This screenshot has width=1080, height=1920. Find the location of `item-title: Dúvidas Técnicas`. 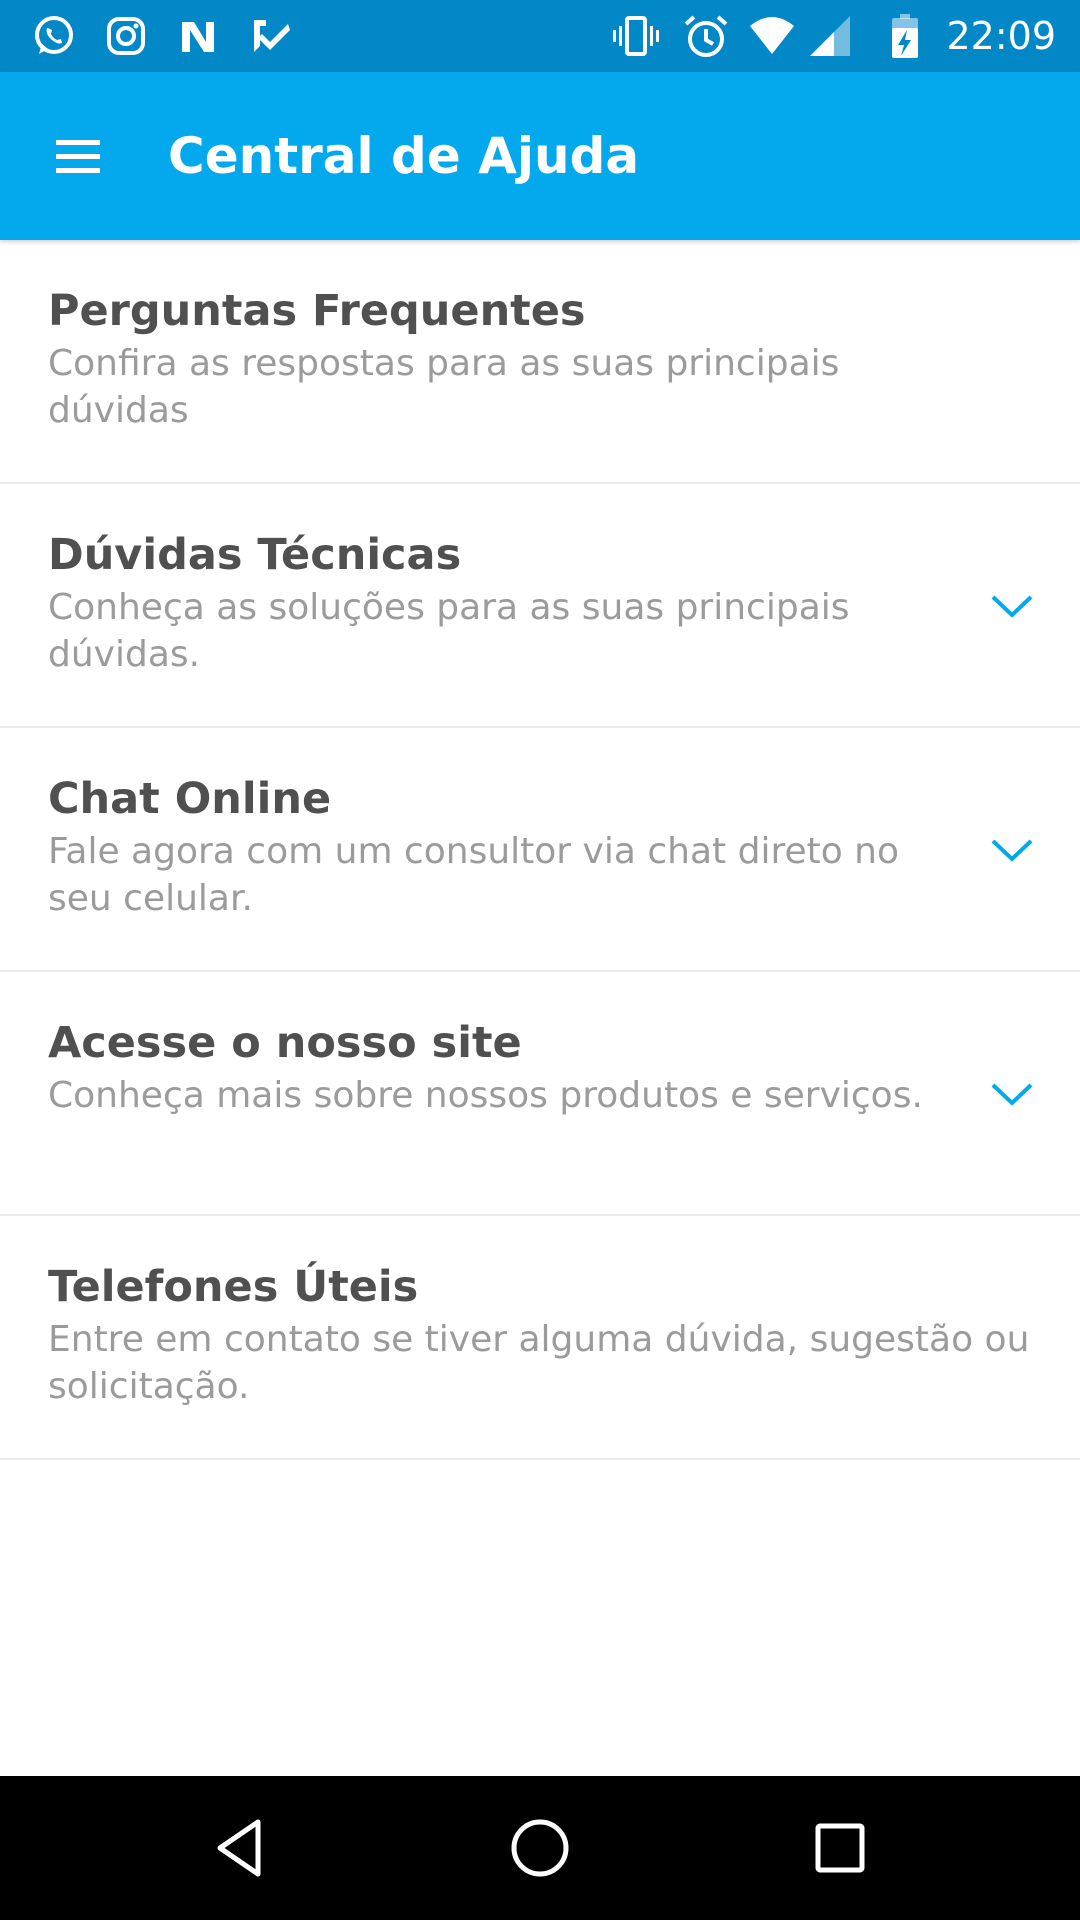

item-title: Dúvidas Técnicas is located at coordinates (255, 555).